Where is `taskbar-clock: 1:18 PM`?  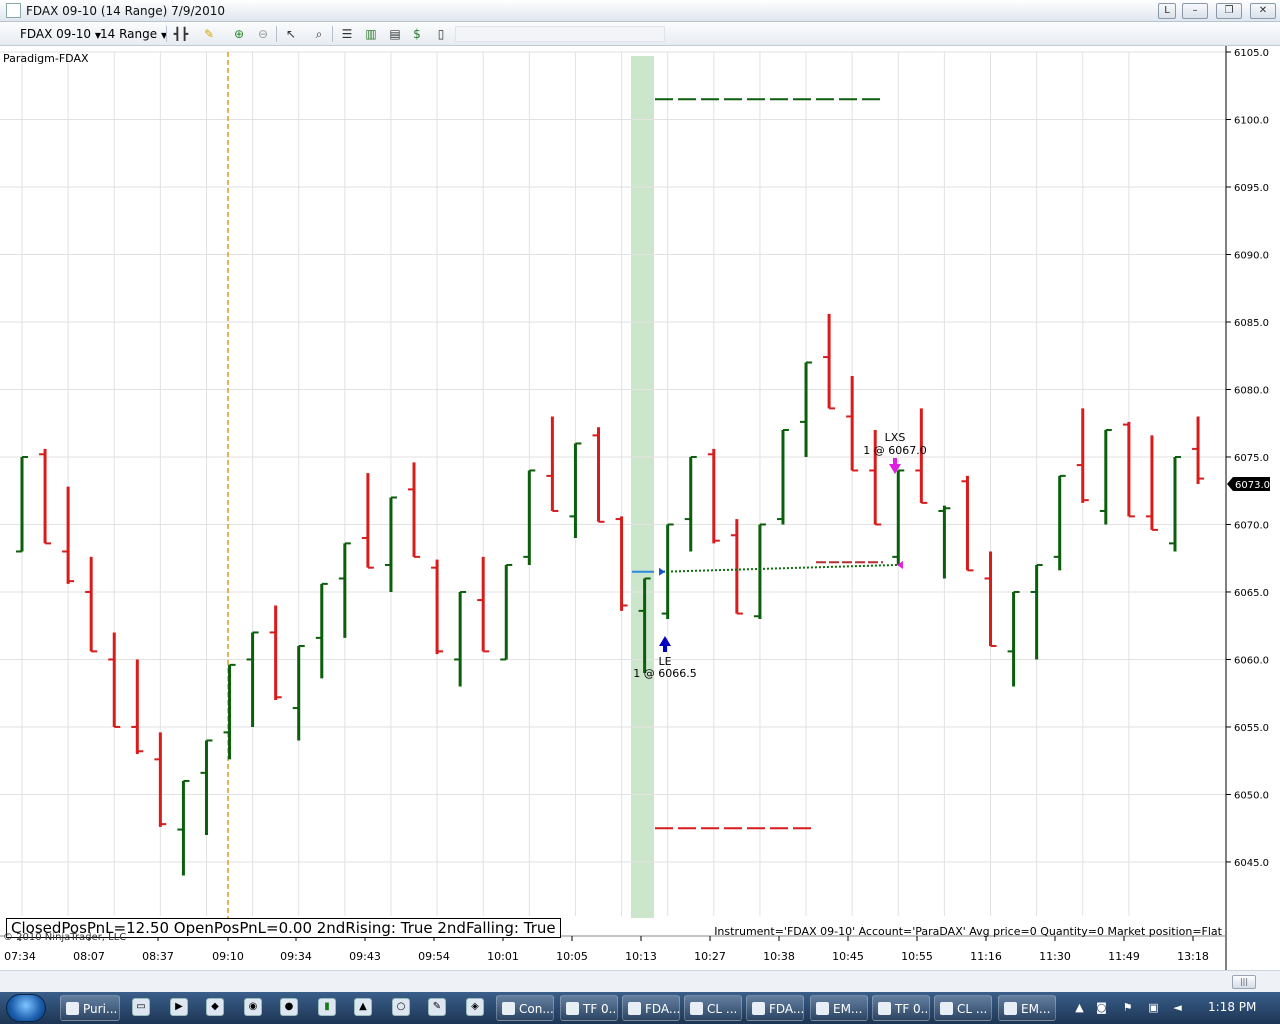
taskbar-clock: 1:18 PM is located at coordinates (1232, 1007).